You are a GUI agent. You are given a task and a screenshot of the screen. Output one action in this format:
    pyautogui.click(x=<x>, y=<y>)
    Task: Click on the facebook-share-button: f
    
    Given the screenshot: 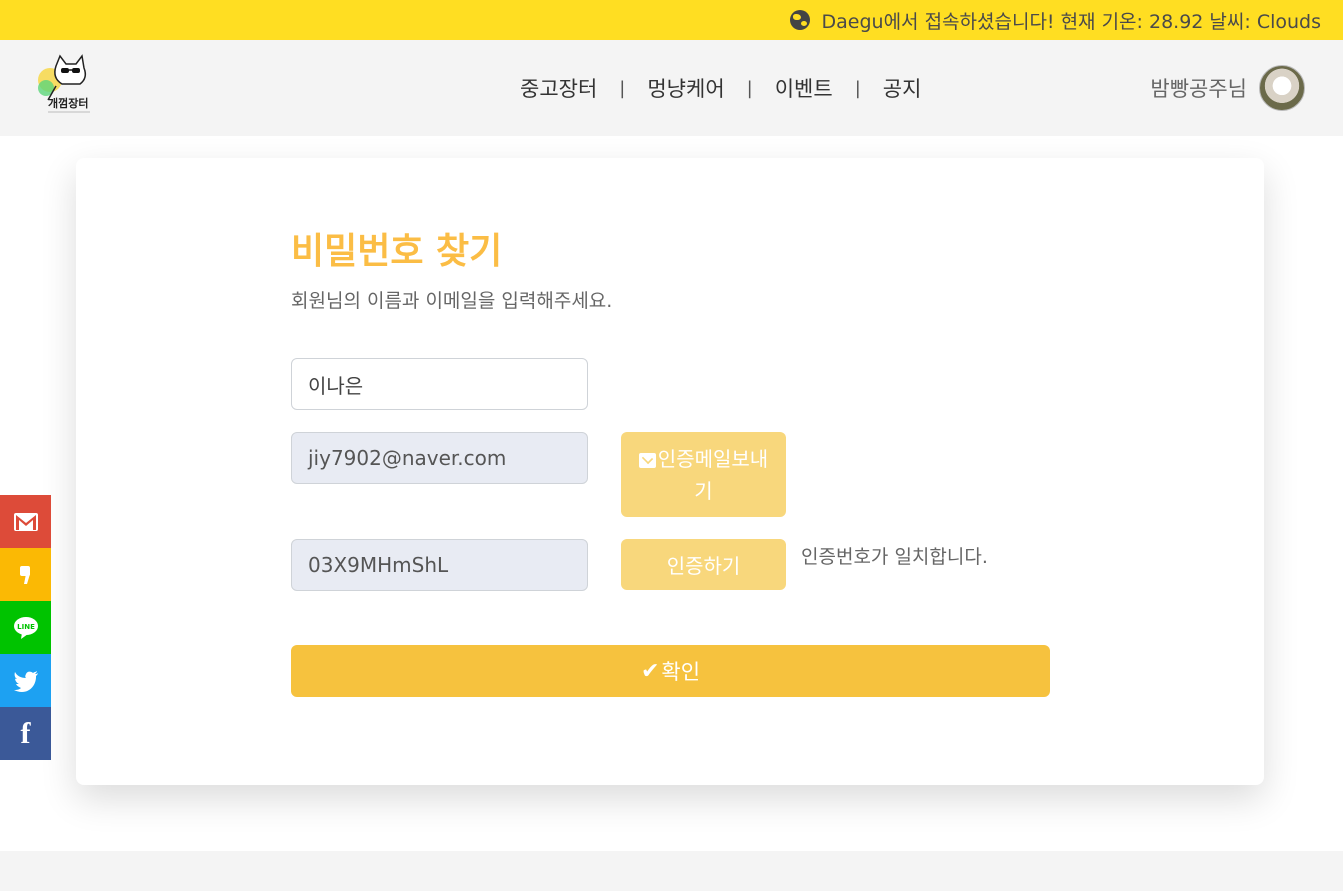 What is the action you would take?
    pyautogui.click(x=25, y=733)
    